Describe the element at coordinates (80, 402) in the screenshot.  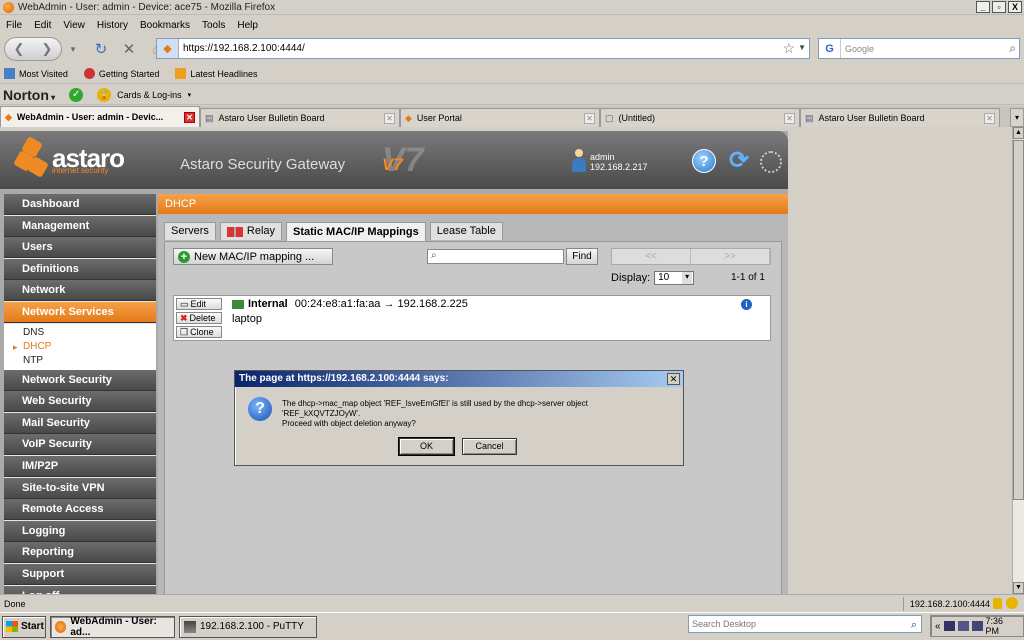
I see `sidebar-item-web-security: Web Security` at that location.